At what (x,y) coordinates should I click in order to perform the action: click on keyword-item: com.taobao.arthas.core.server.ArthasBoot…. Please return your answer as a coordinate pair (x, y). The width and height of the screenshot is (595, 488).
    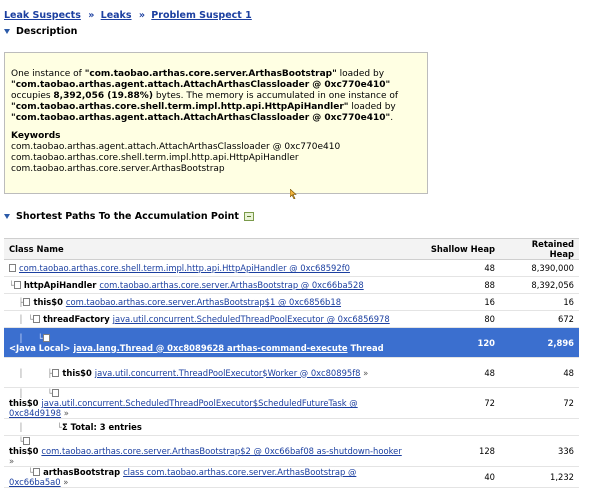
    Looking at the image, I should click on (118, 169).